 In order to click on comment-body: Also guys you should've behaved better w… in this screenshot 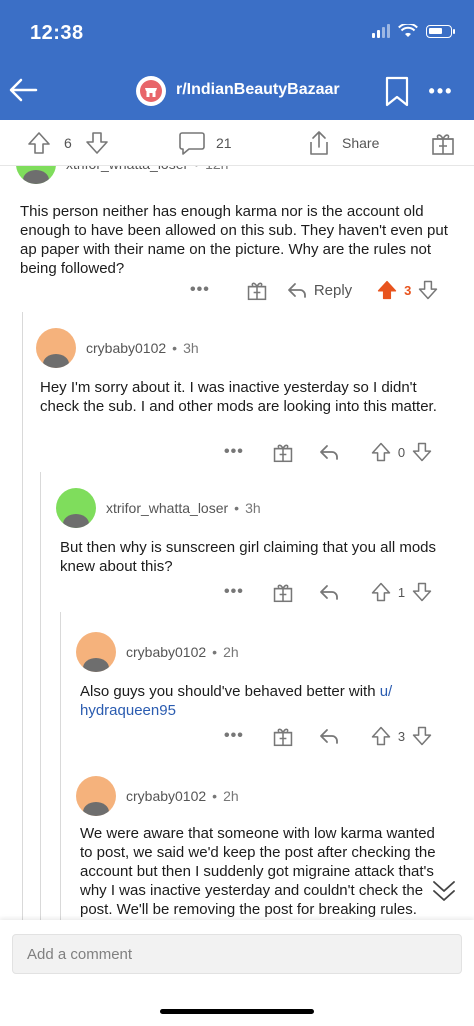, I will do `click(236, 701)`.